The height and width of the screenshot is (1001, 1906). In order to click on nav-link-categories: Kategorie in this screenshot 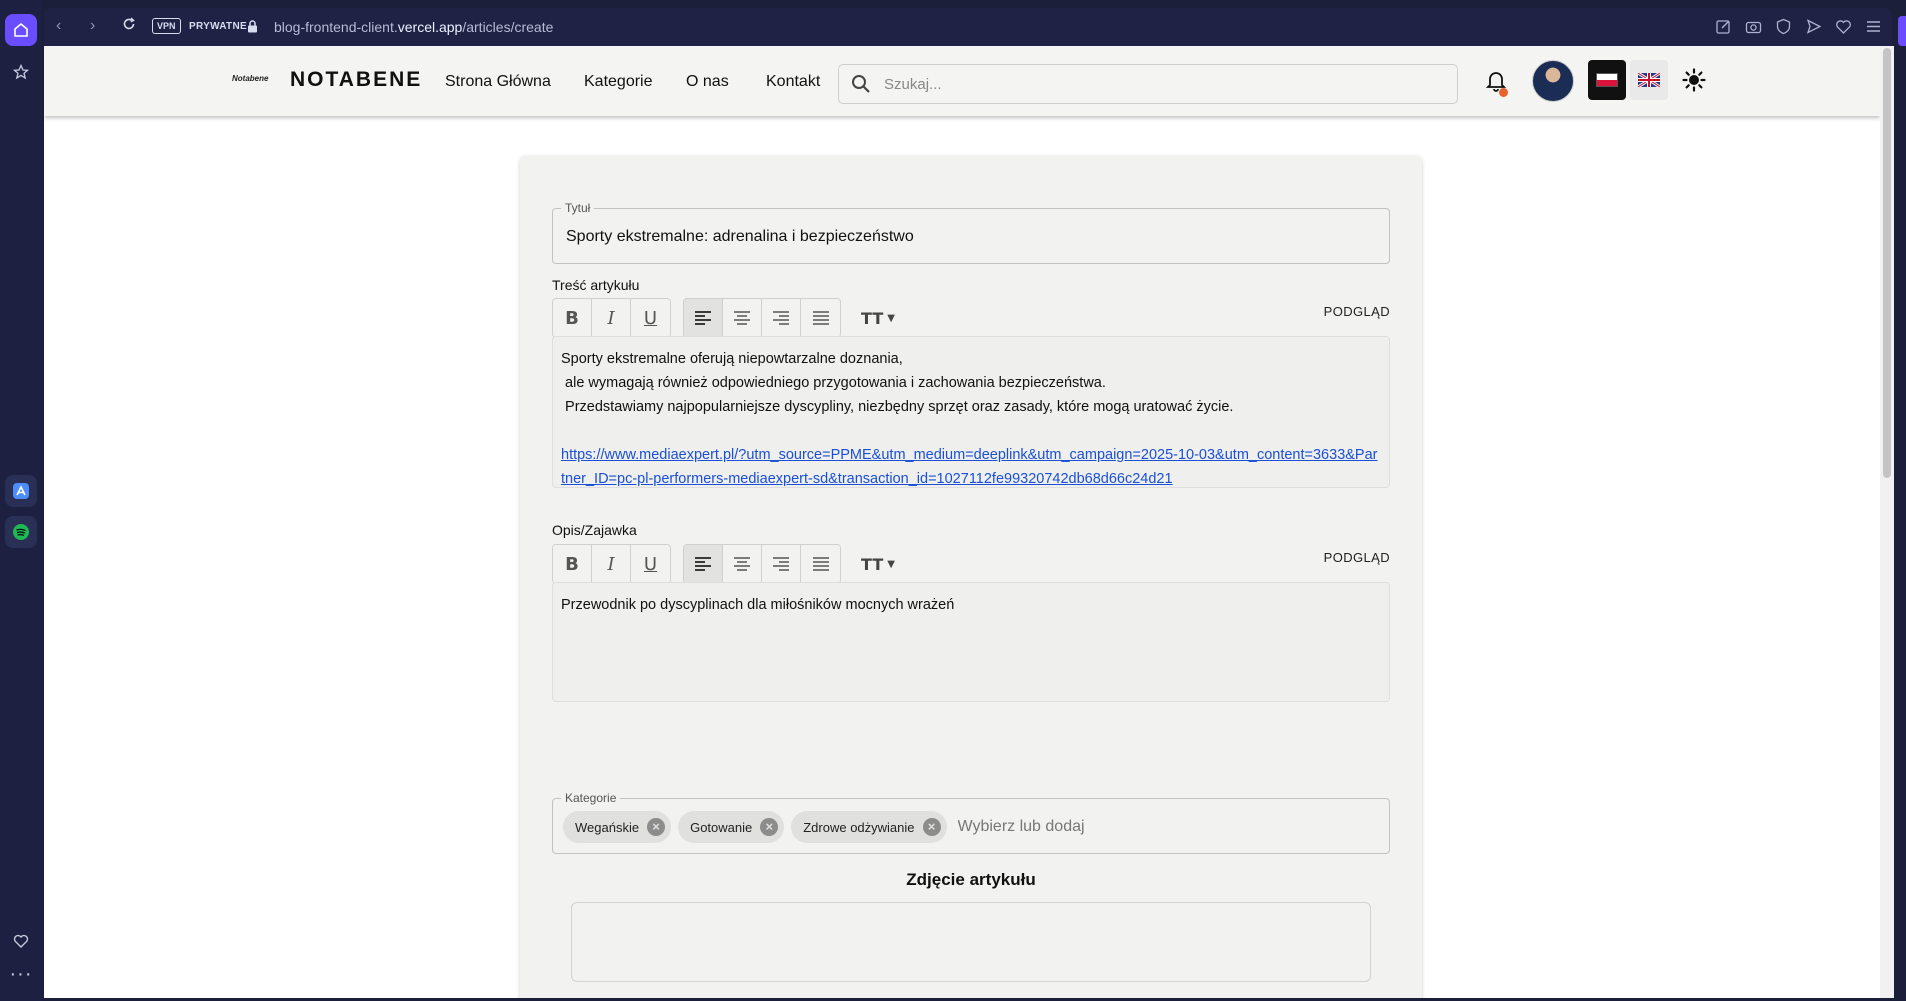, I will do `click(618, 82)`.